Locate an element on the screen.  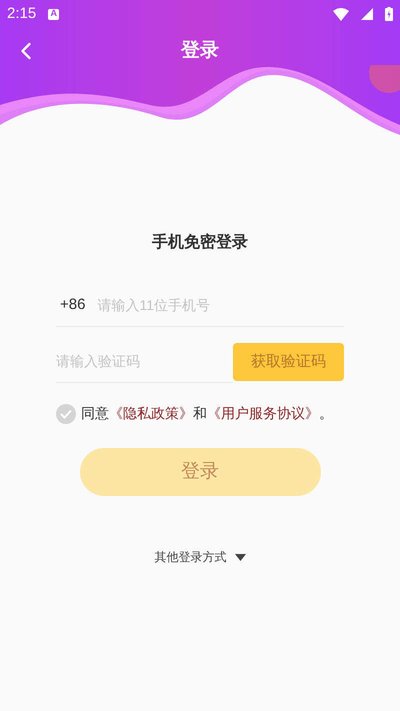
status-time: 2:15 is located at coordinates (21, 14).